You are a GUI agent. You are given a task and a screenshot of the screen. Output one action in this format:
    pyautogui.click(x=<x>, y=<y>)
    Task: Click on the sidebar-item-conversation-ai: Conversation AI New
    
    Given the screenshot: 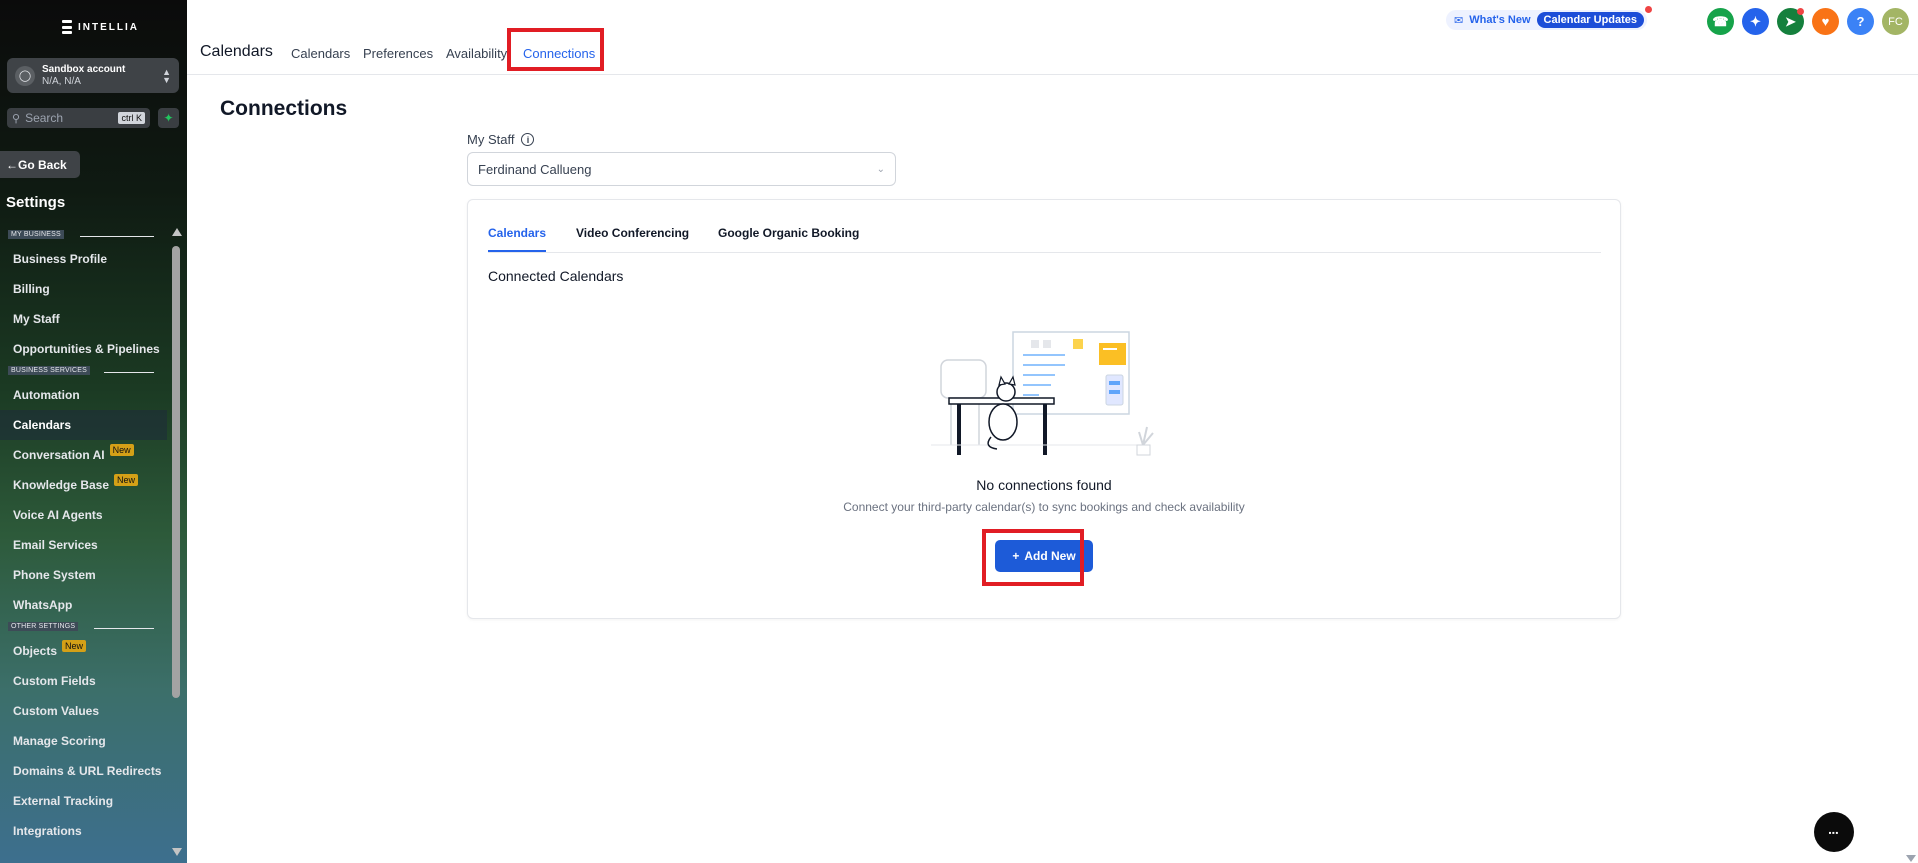 What is the action you would take?
    pyautogui.click(x=83, y=455)
    